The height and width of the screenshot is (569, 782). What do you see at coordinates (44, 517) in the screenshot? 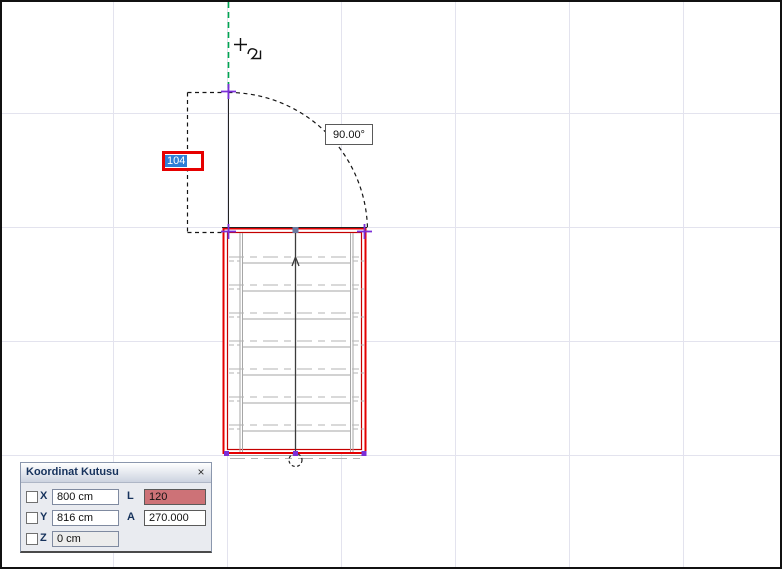
I see `y-axis-label: Y` at bounding box center [44, 517].